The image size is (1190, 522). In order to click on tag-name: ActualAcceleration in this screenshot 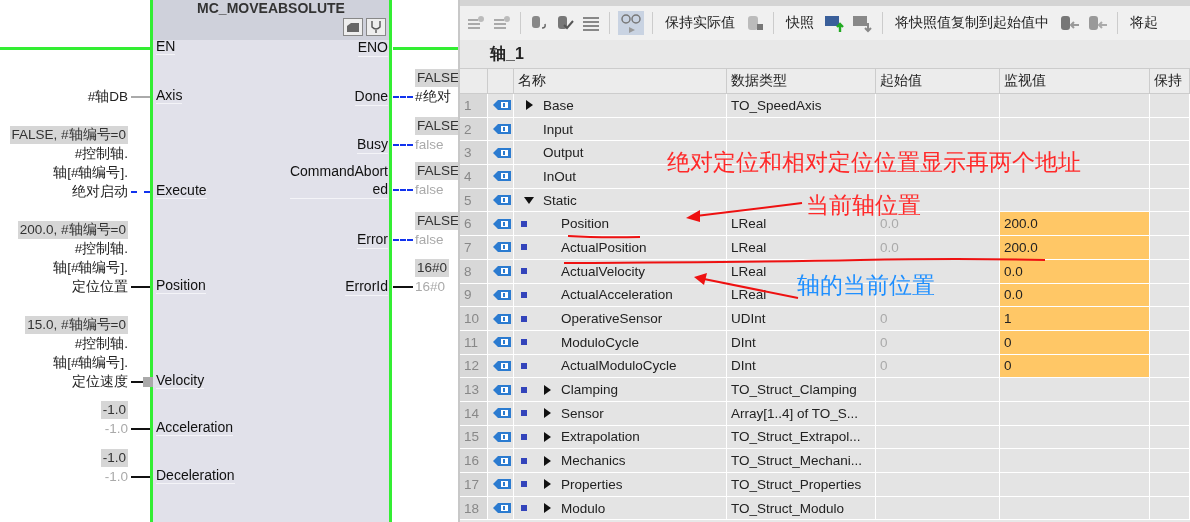, I will do `click(617, 295)`.